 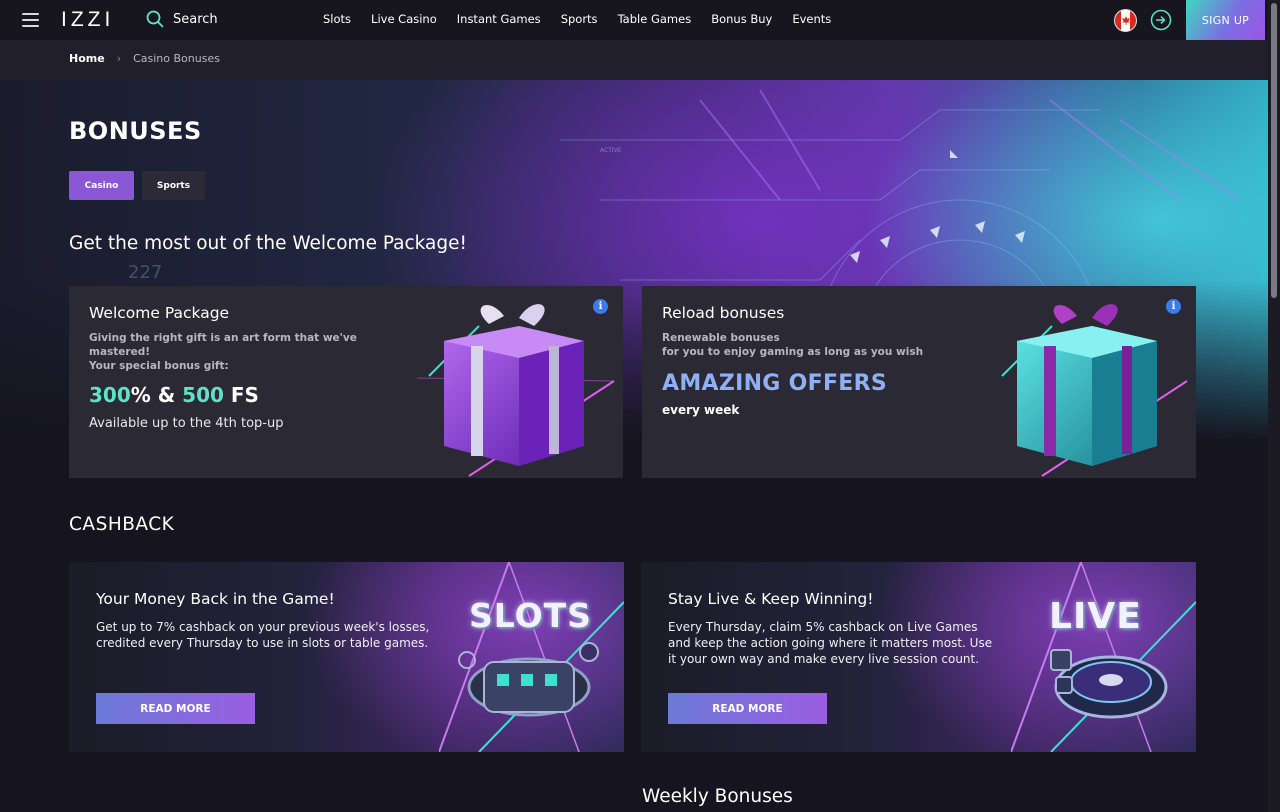 What do you see at coordinates (1274, 406) in the screenshot?
I see `page-scrollbar` at bounding box center [1274, 406].